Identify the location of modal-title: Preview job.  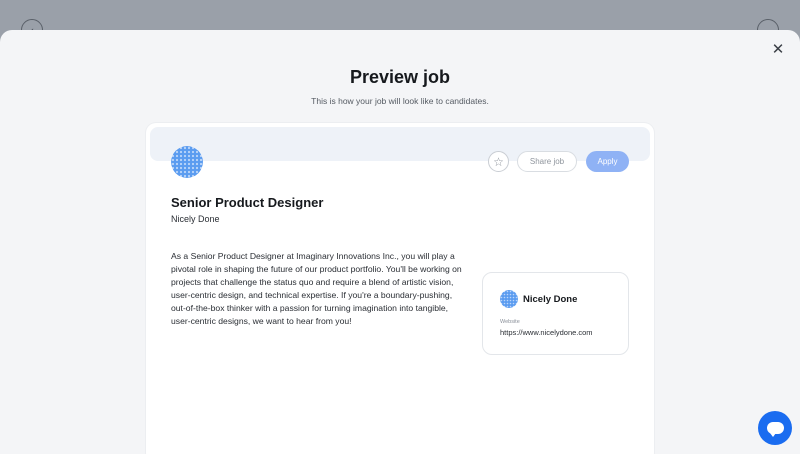
(400, 77).